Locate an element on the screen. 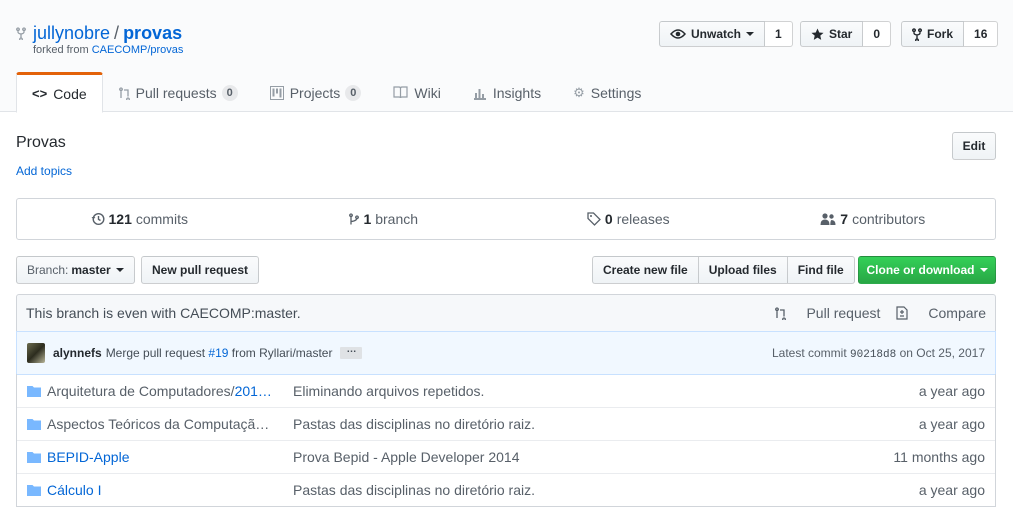 The width and height of the screenshot is (1013, 508). latest-commit-date: on Oct 25, 2017 is located at coordinates (942, 352).